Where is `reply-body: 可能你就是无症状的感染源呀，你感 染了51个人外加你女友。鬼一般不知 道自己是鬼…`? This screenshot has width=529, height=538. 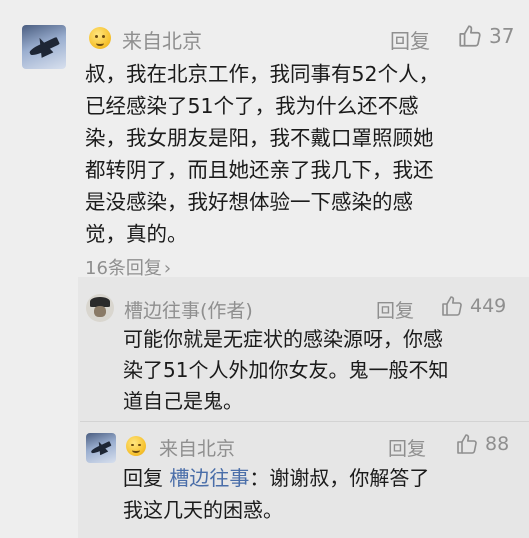
reply-body: 可能你就是无症状的感染源呀，你感 染了51个人外加你女友。鬼一般不知 道自己是鬼… is located at coordinates (285, 370).